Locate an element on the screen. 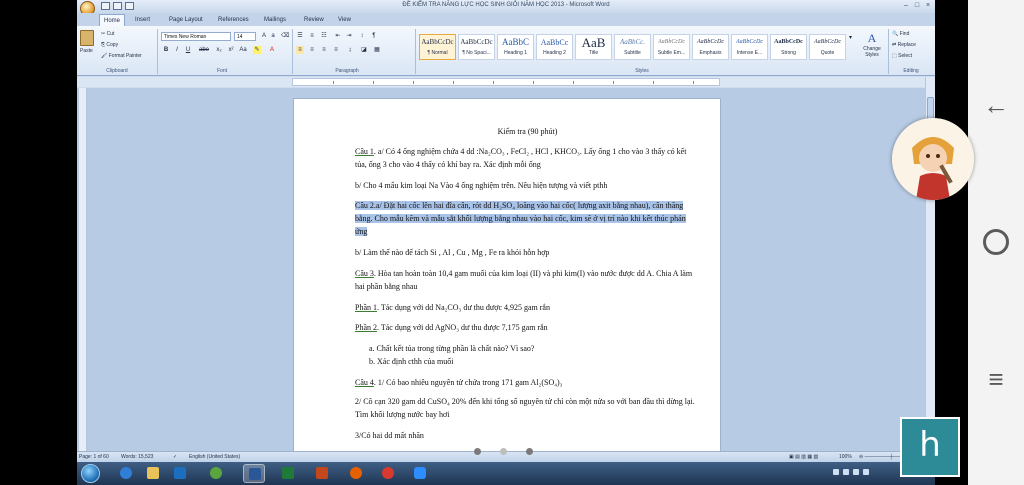  taskbar-ie is located at coordinates (126, 473).